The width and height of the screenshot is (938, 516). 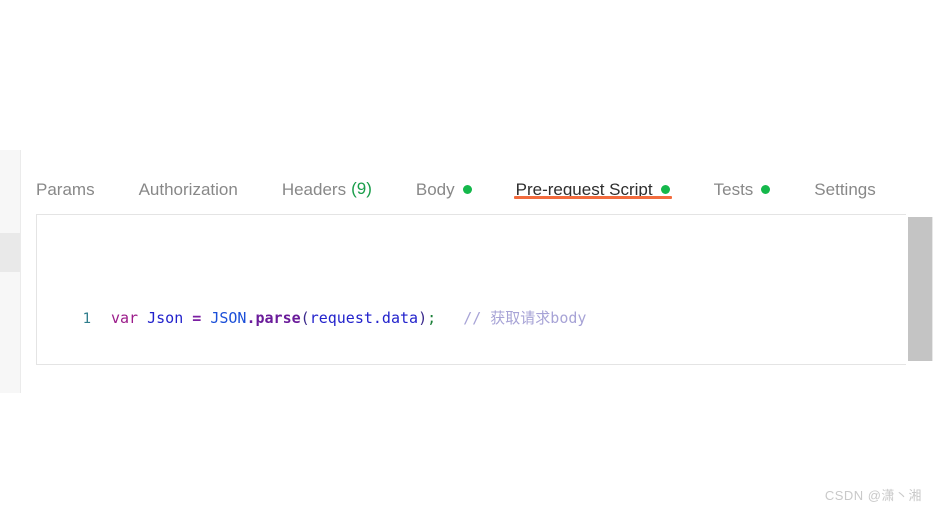 I want to click on tab-label: Settings, so click(x=845, y=189).